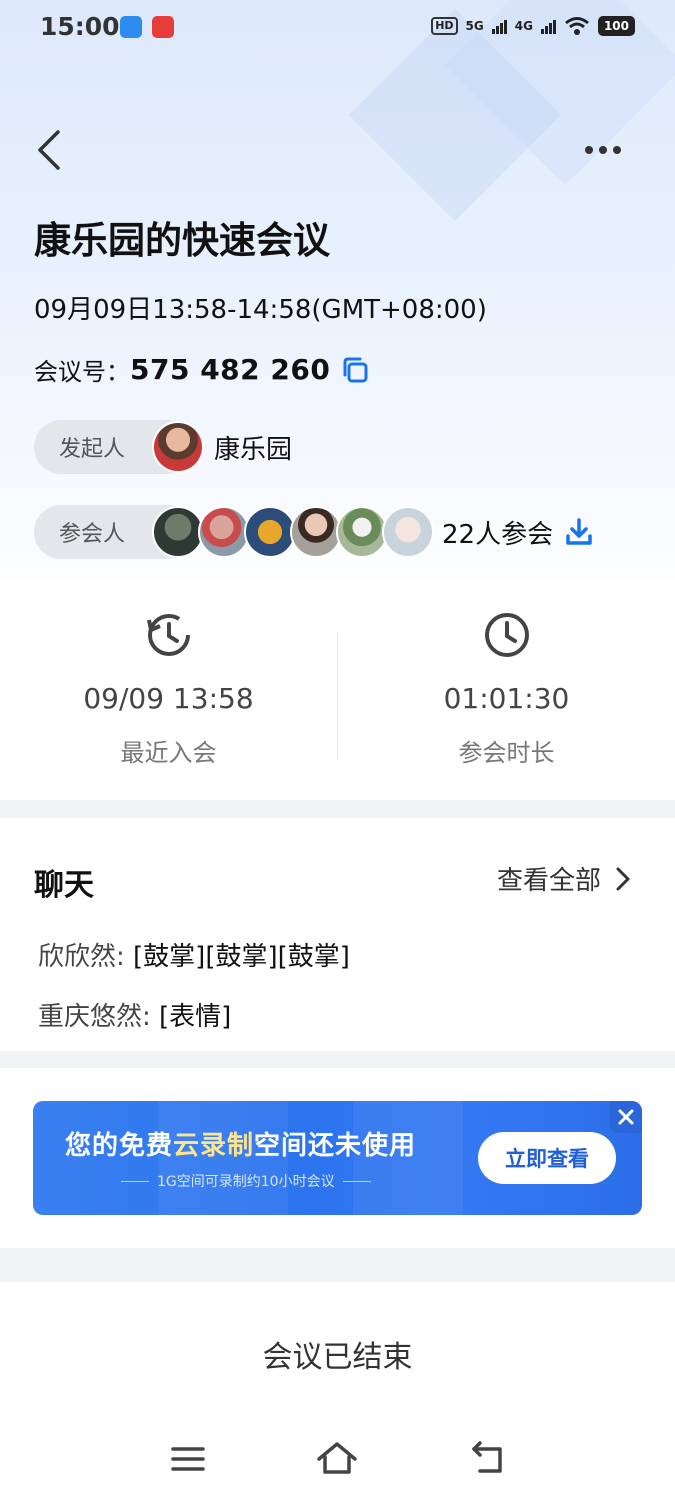  I want to click on chat-text: [表情], so click(195, 1017).